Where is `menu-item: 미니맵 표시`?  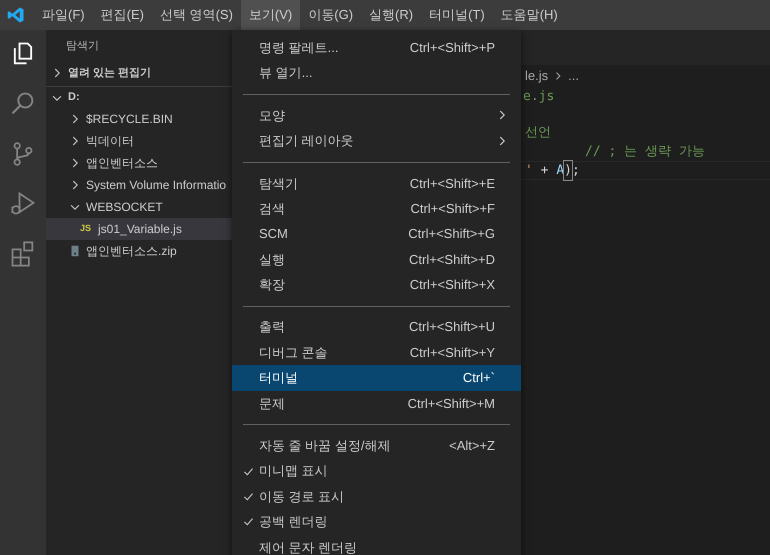
menu-item: 미니맵 표시 is located at coordinates (376, 471).